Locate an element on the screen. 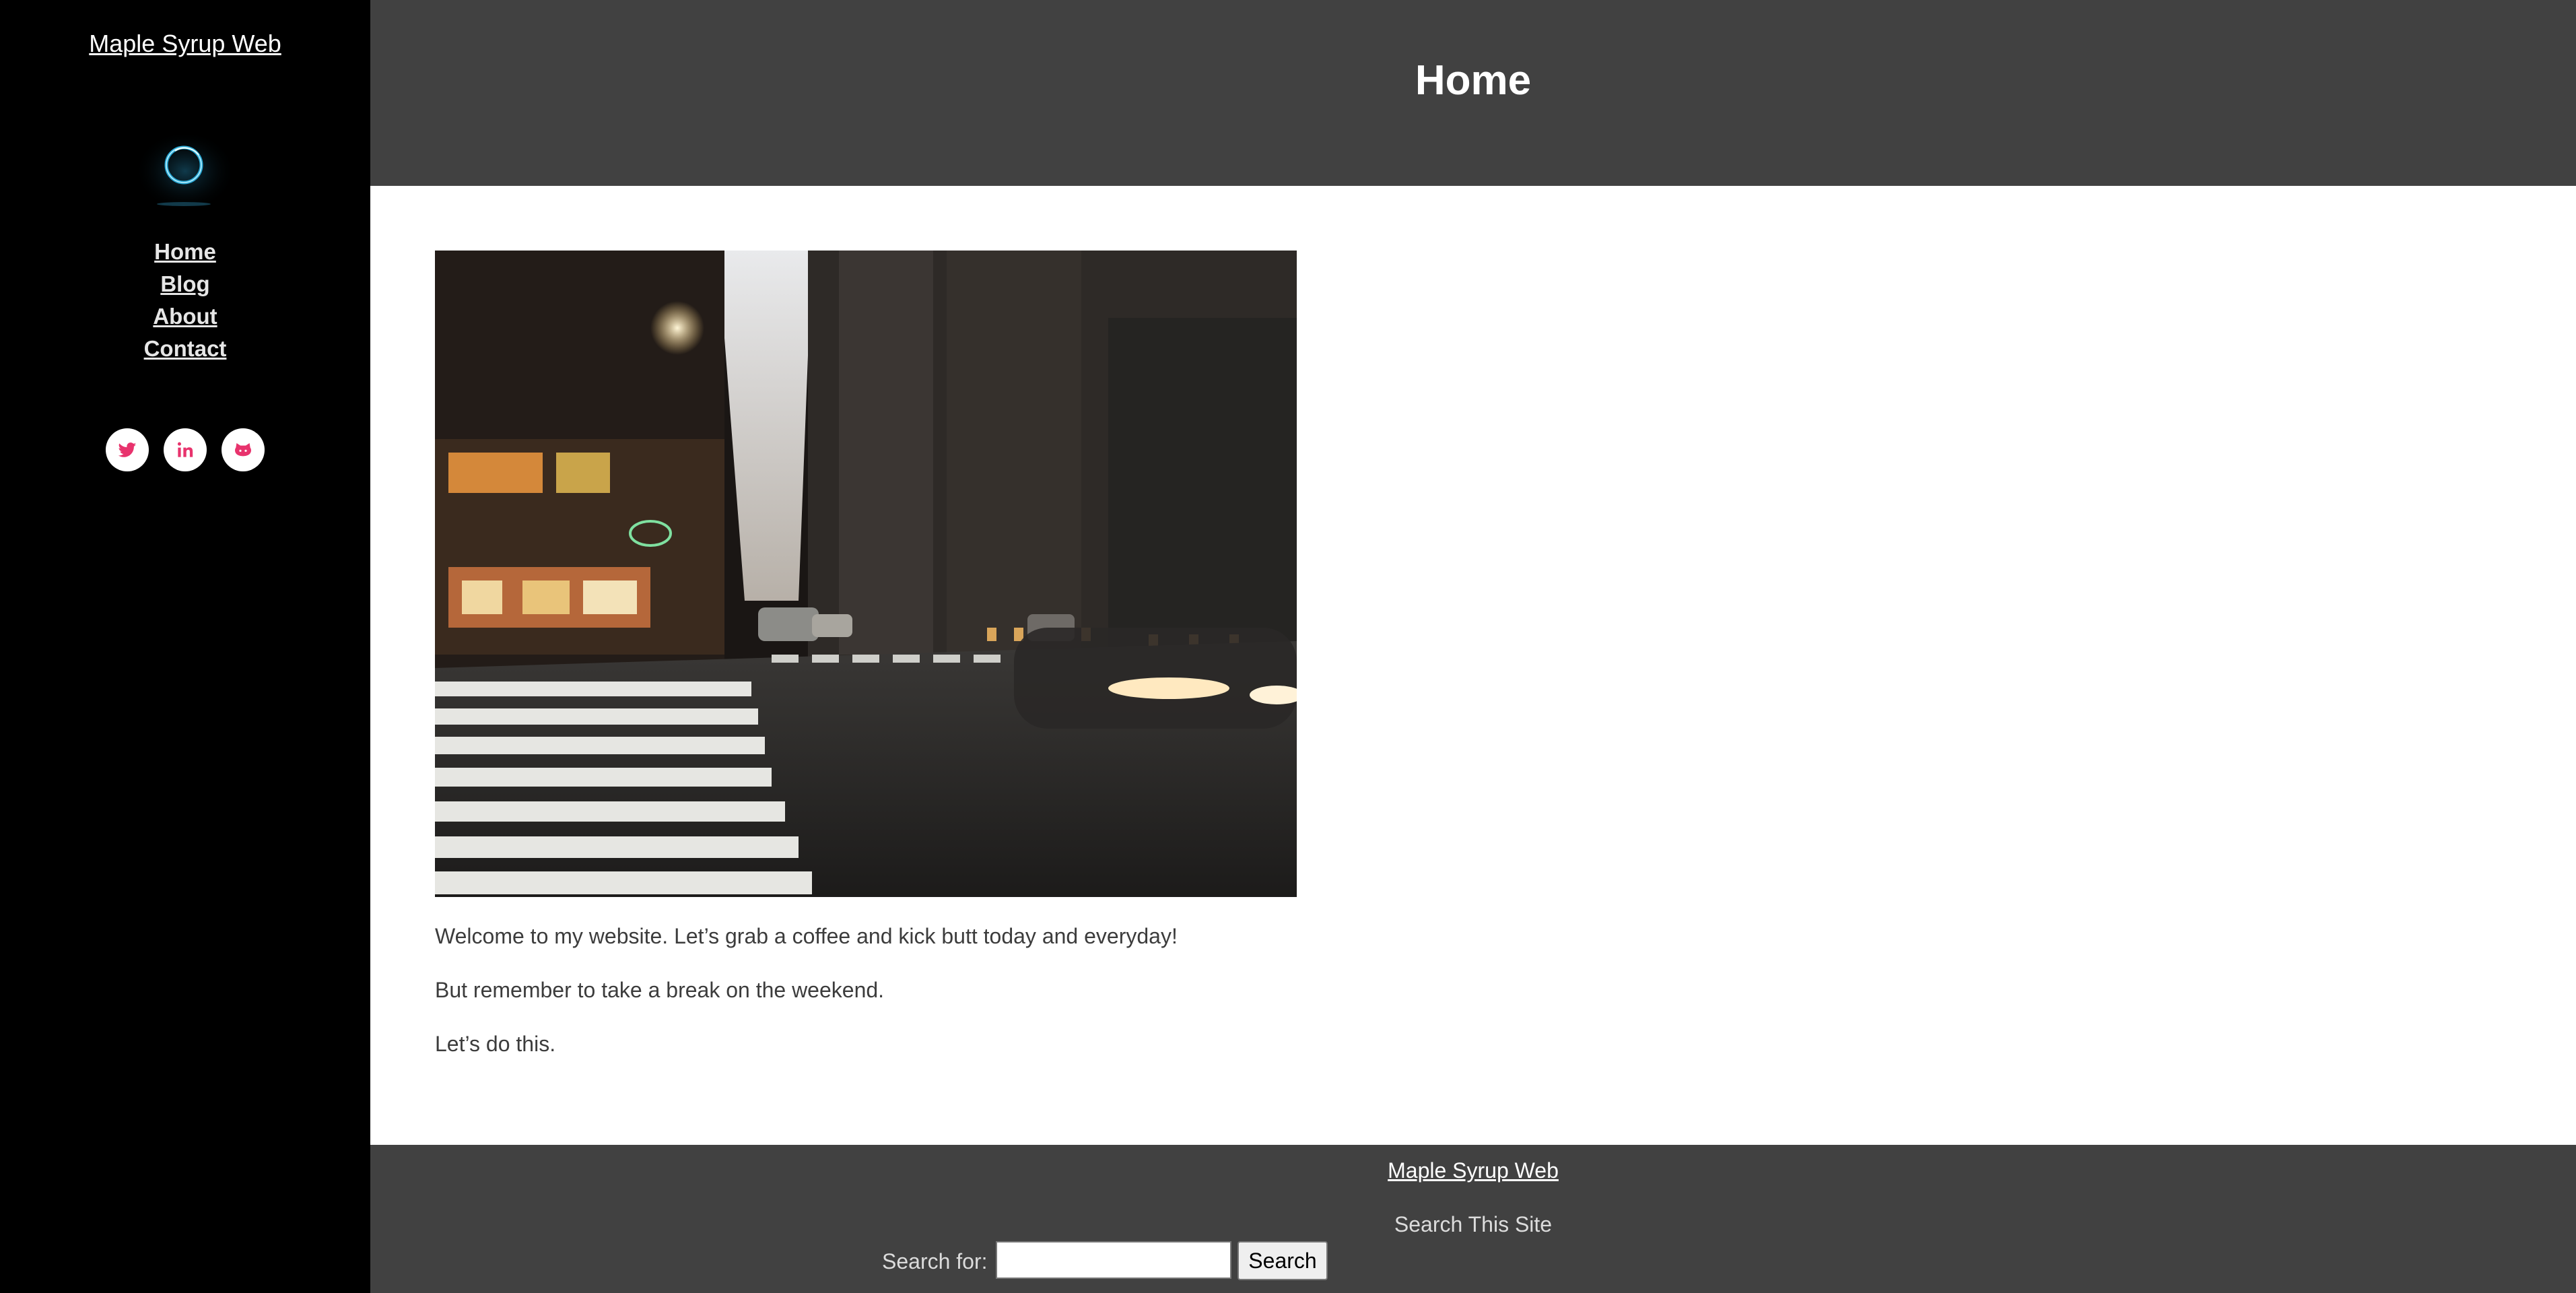 Image resolution: width=2576 pixels, height=1293 pixels. linkedin-link is located at coordinates (185, 449).